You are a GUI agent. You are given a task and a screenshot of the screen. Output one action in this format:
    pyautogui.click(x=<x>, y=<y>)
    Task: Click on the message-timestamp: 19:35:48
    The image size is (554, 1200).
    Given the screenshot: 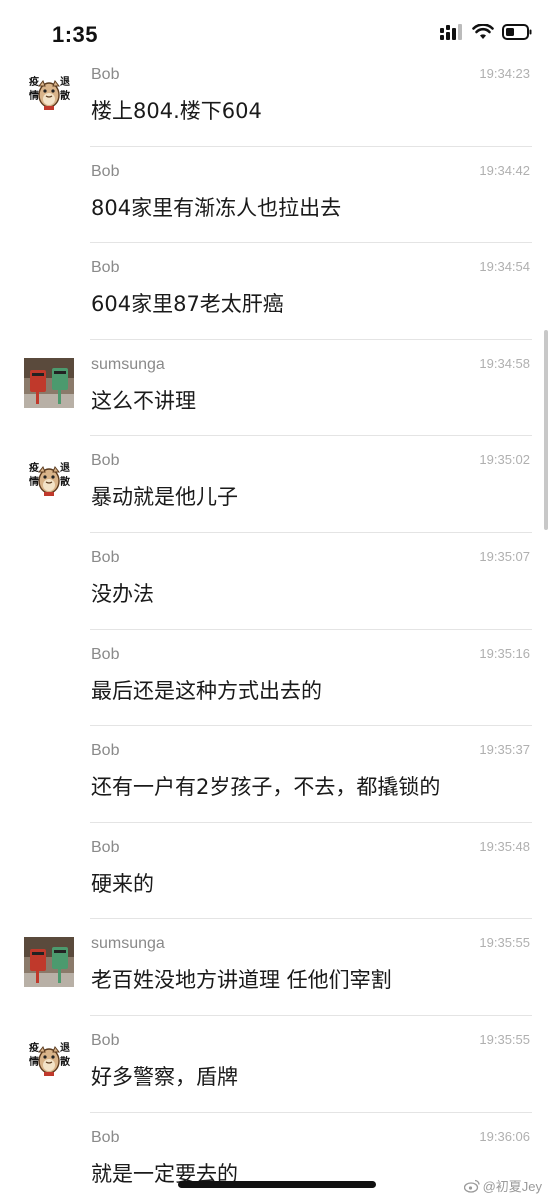 What is the action you would take?
    pyautogui.click(x=504, y=846)
    